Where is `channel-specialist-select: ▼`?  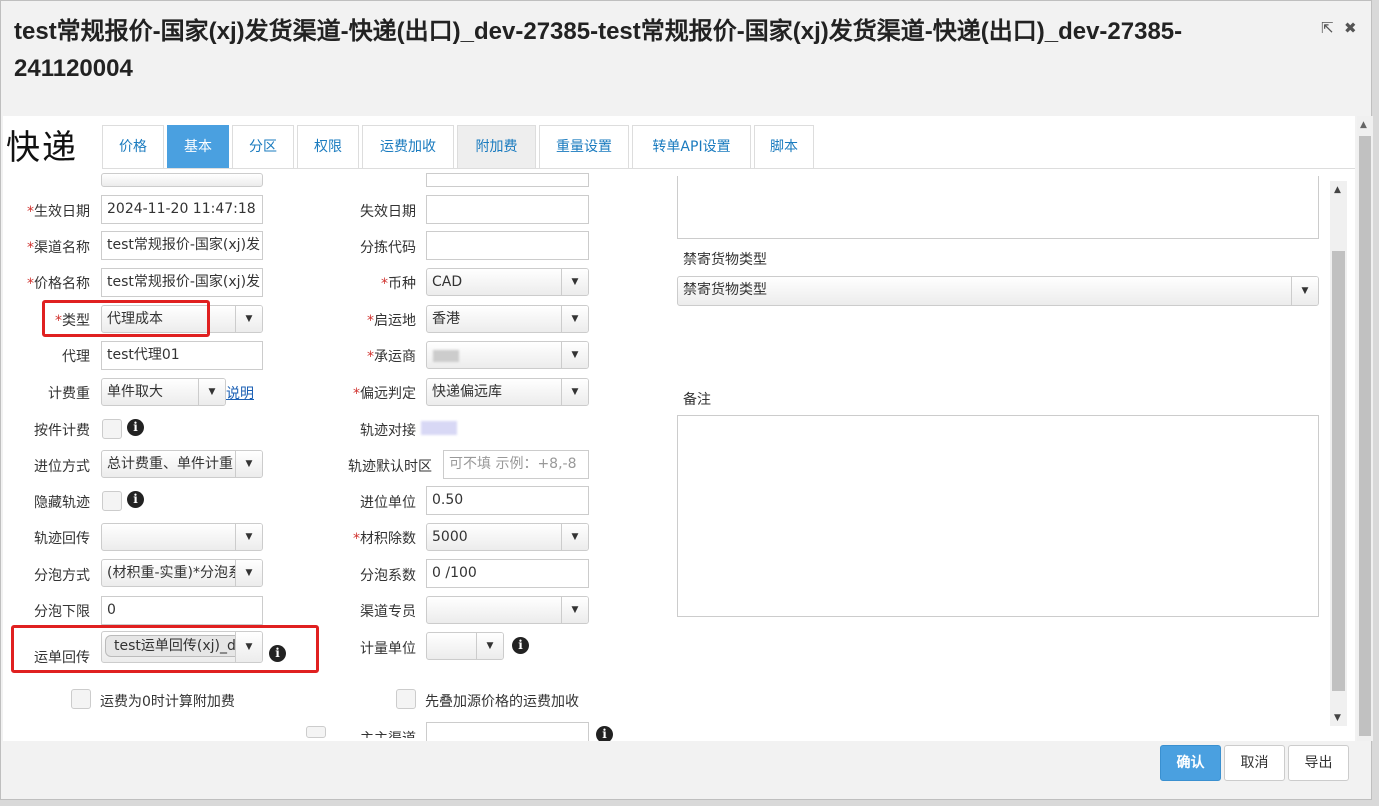 channel-specialist-select: ▼ is located at coordinates (507, 610).